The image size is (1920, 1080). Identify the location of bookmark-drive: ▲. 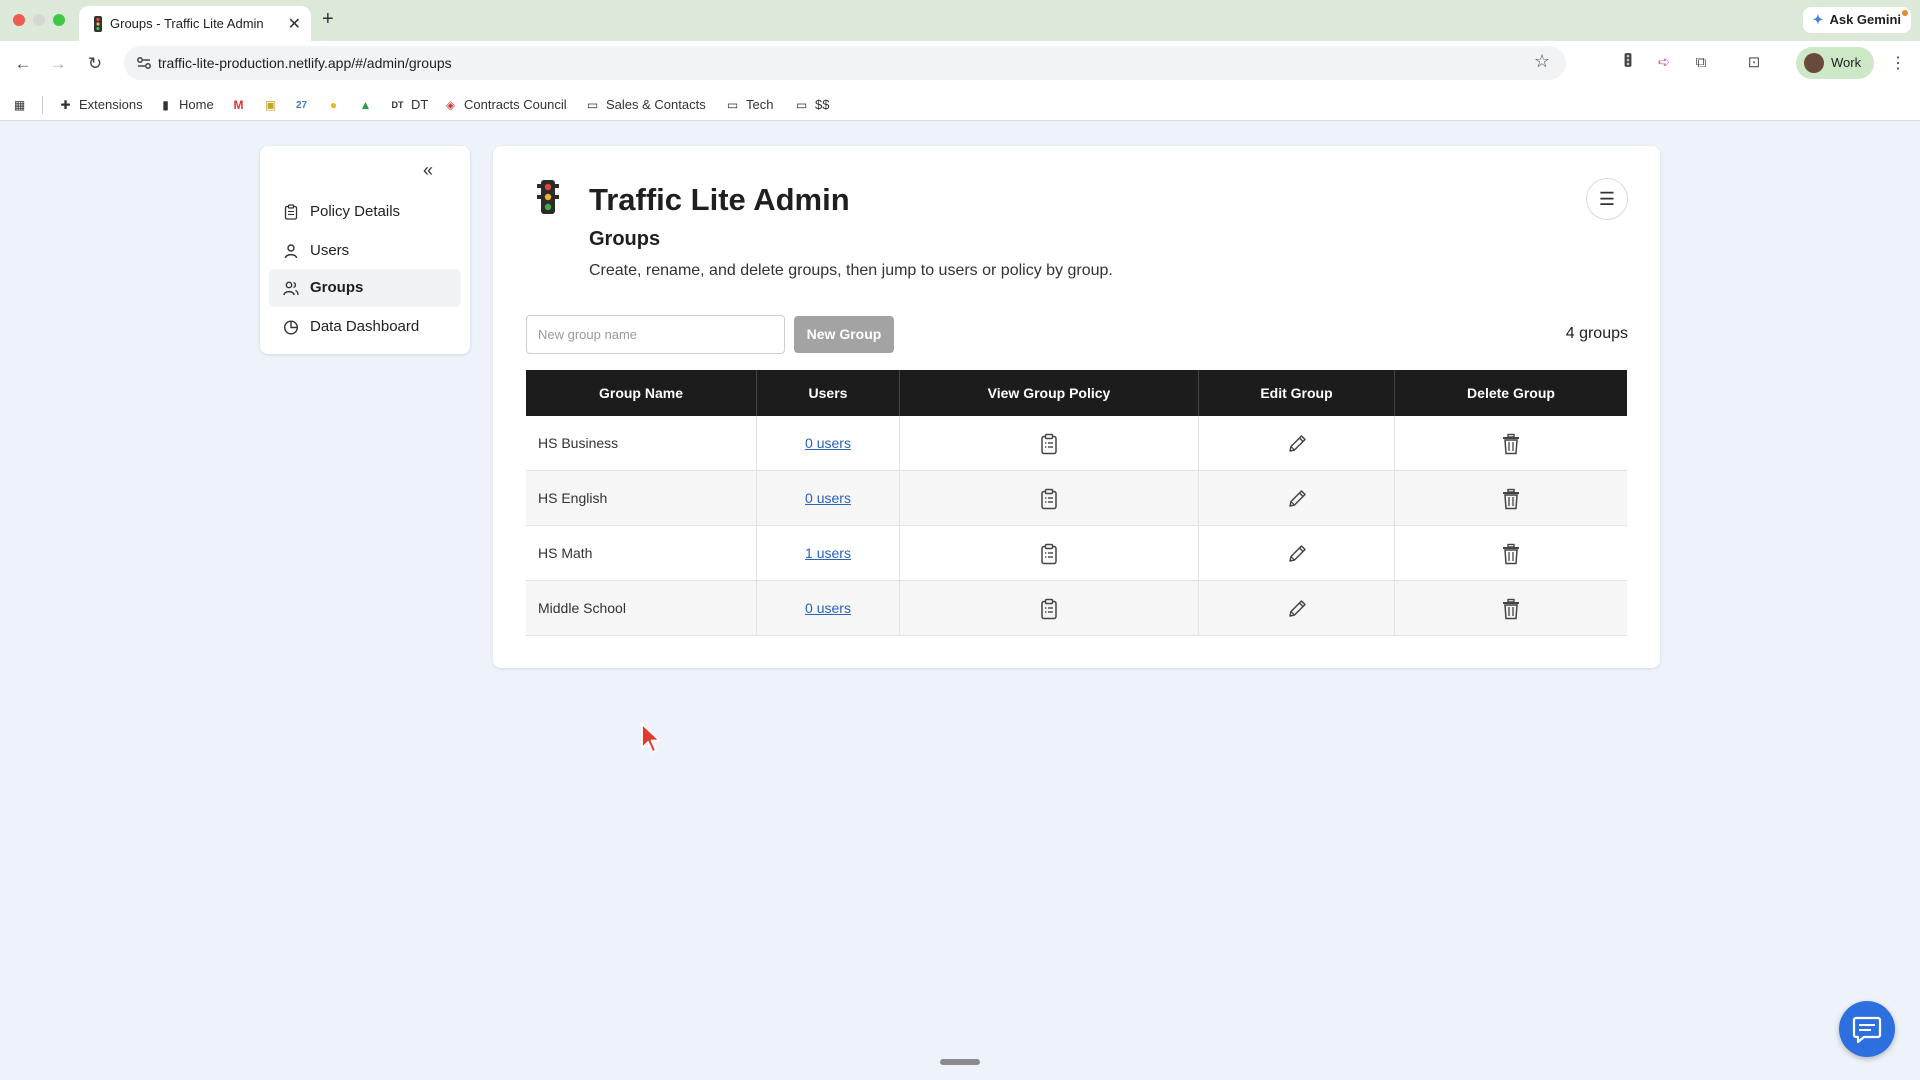
(368, 105).